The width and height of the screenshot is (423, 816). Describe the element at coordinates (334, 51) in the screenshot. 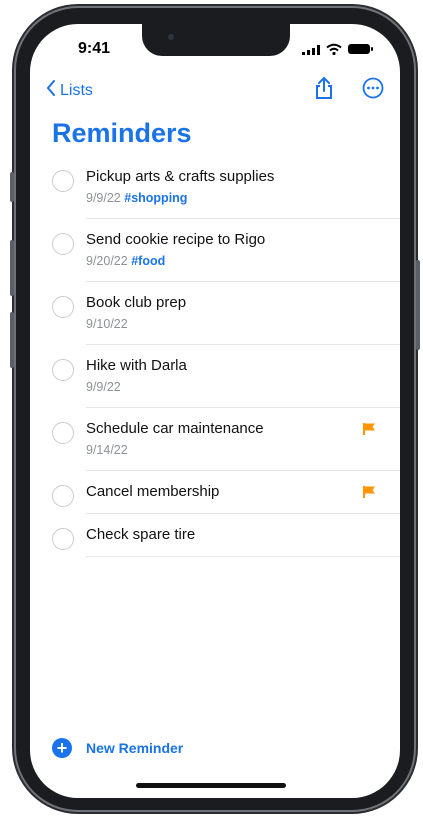

I see `wifi-icon` at that location.